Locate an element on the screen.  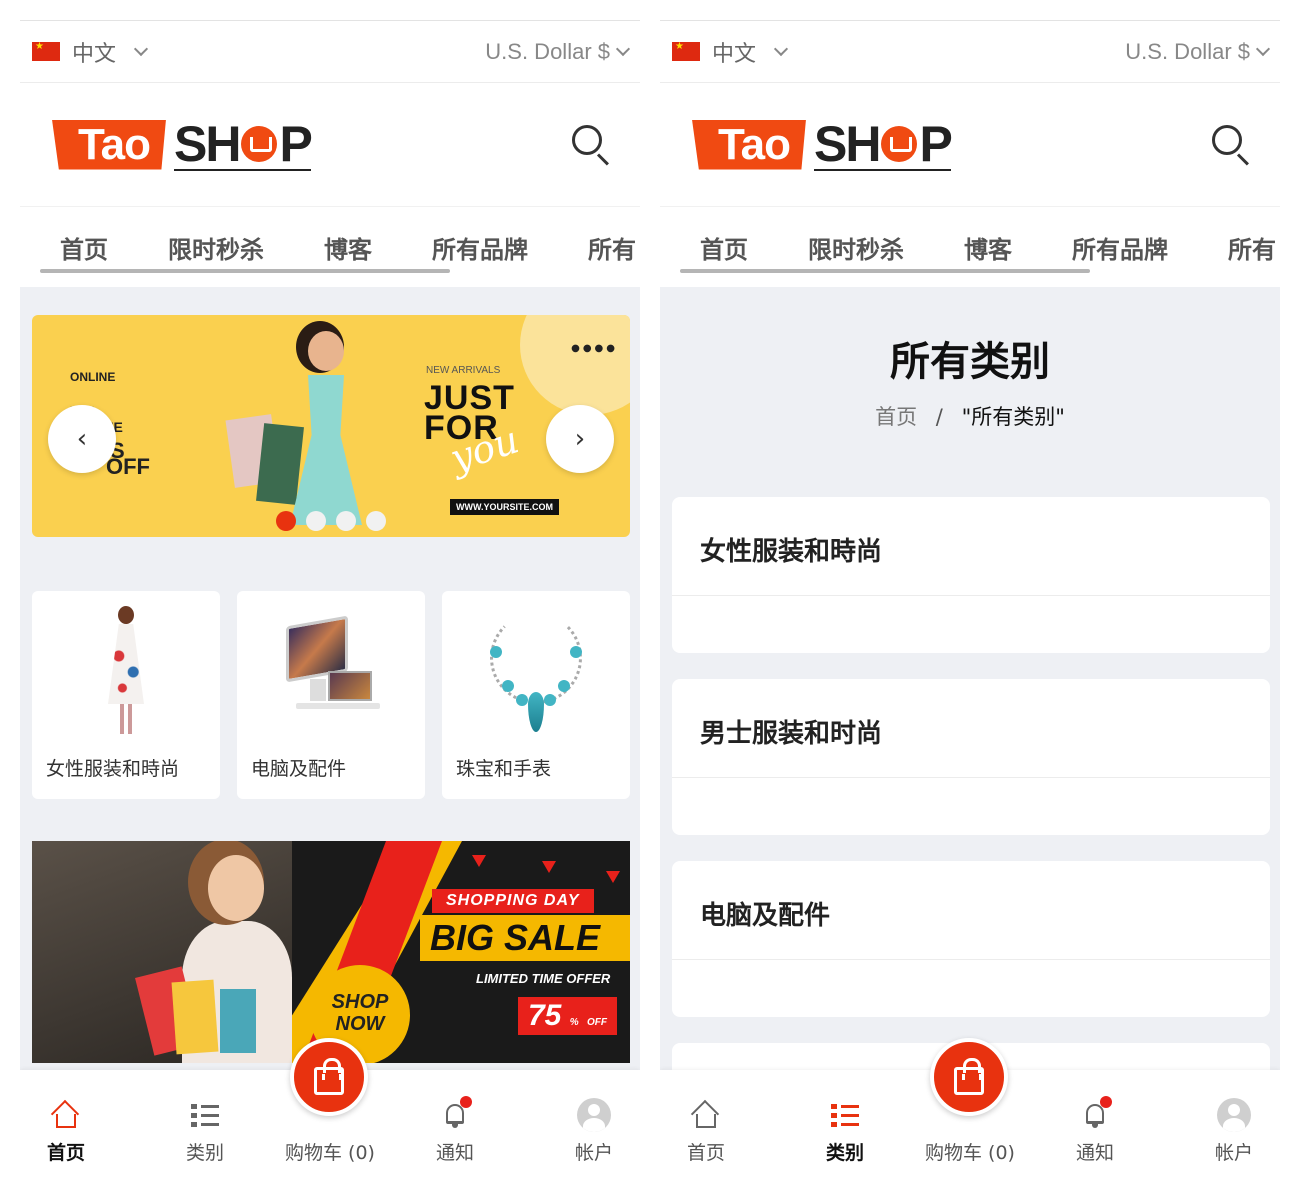
computer-image-icon is located at coordinates (331, 671).